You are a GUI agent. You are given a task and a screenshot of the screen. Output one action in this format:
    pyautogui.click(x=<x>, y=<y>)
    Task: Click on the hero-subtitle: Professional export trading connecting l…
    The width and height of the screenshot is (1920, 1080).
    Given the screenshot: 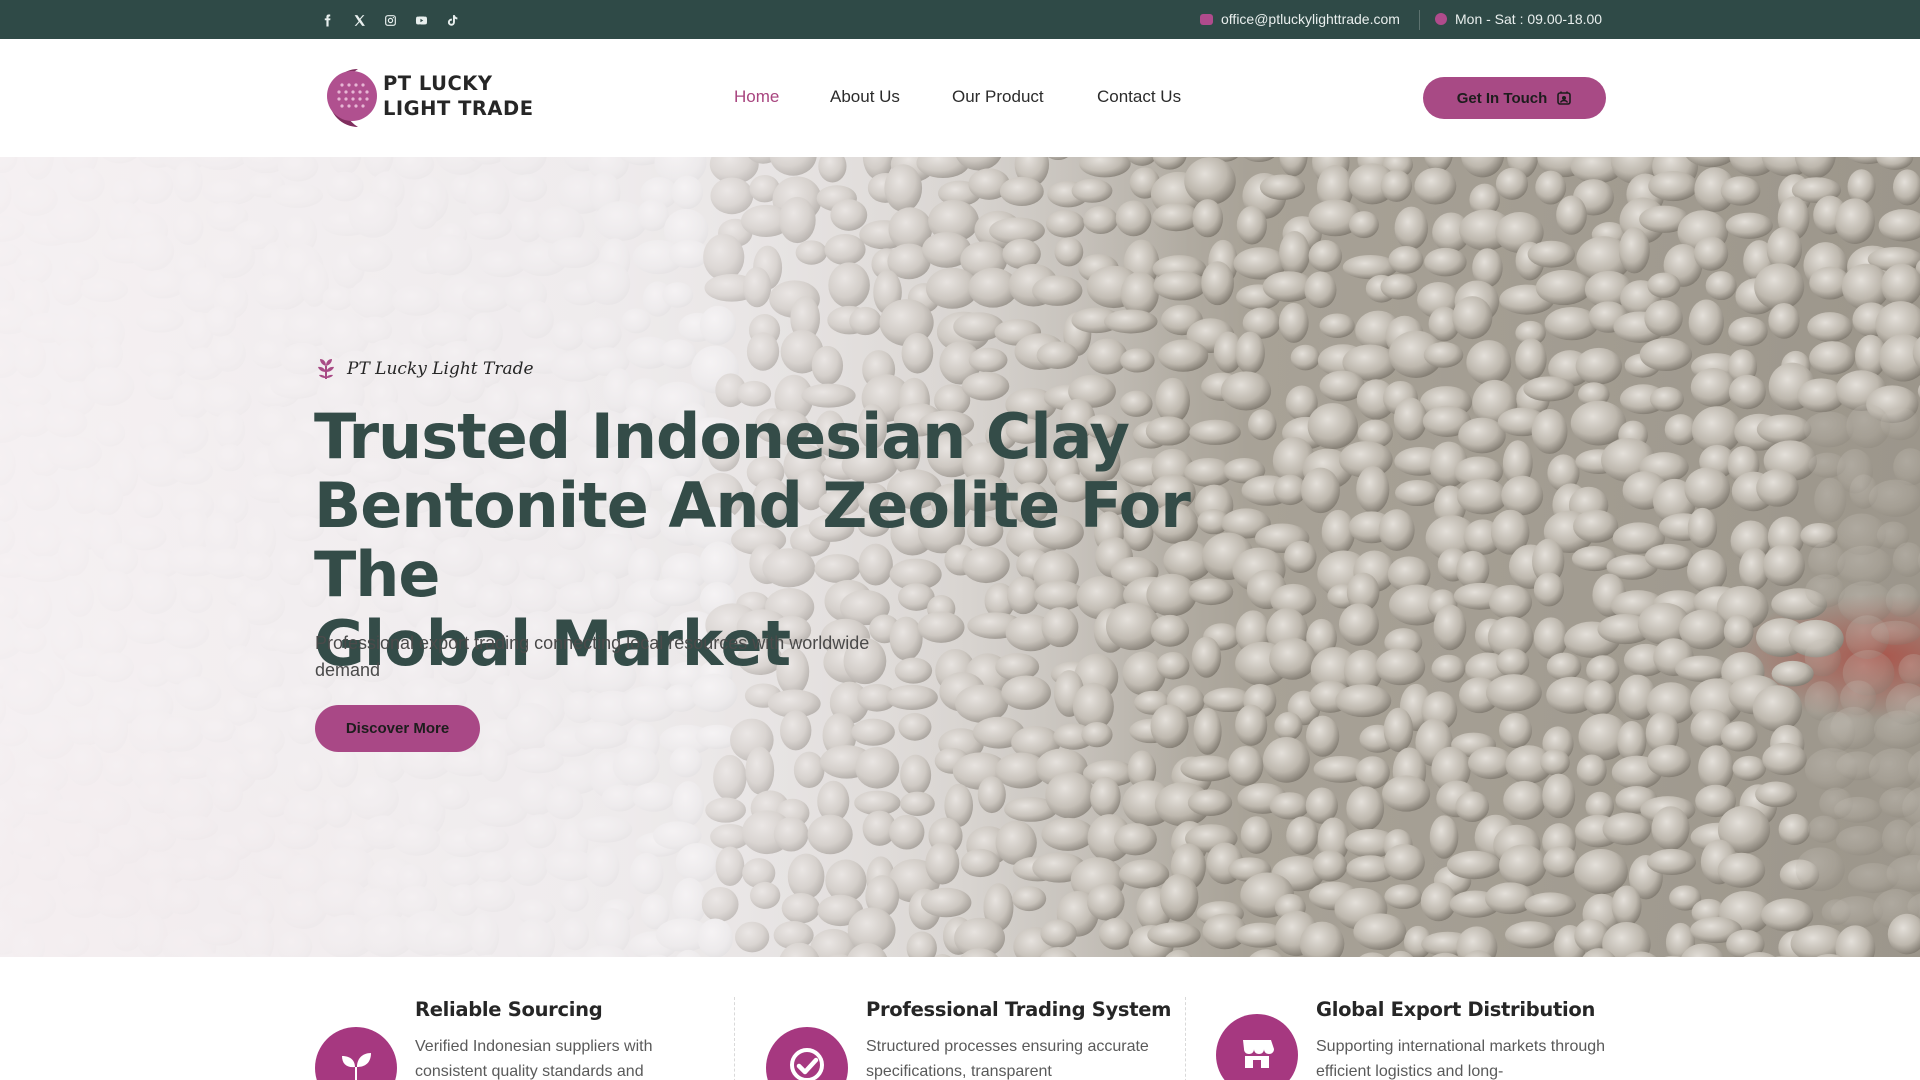 What is the action you would take?
    pyautogui.click(x=592, y=656)
    